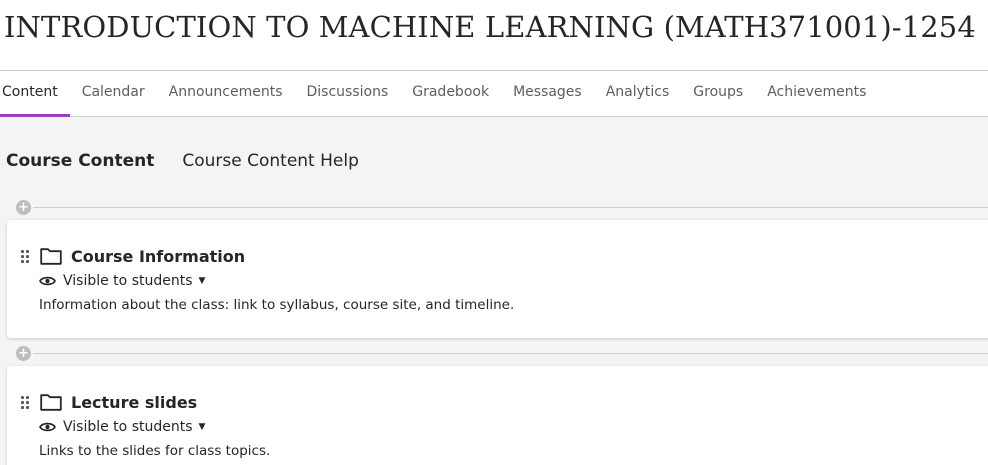  I want to click on tab-groups: Groups, so click(718, 94).